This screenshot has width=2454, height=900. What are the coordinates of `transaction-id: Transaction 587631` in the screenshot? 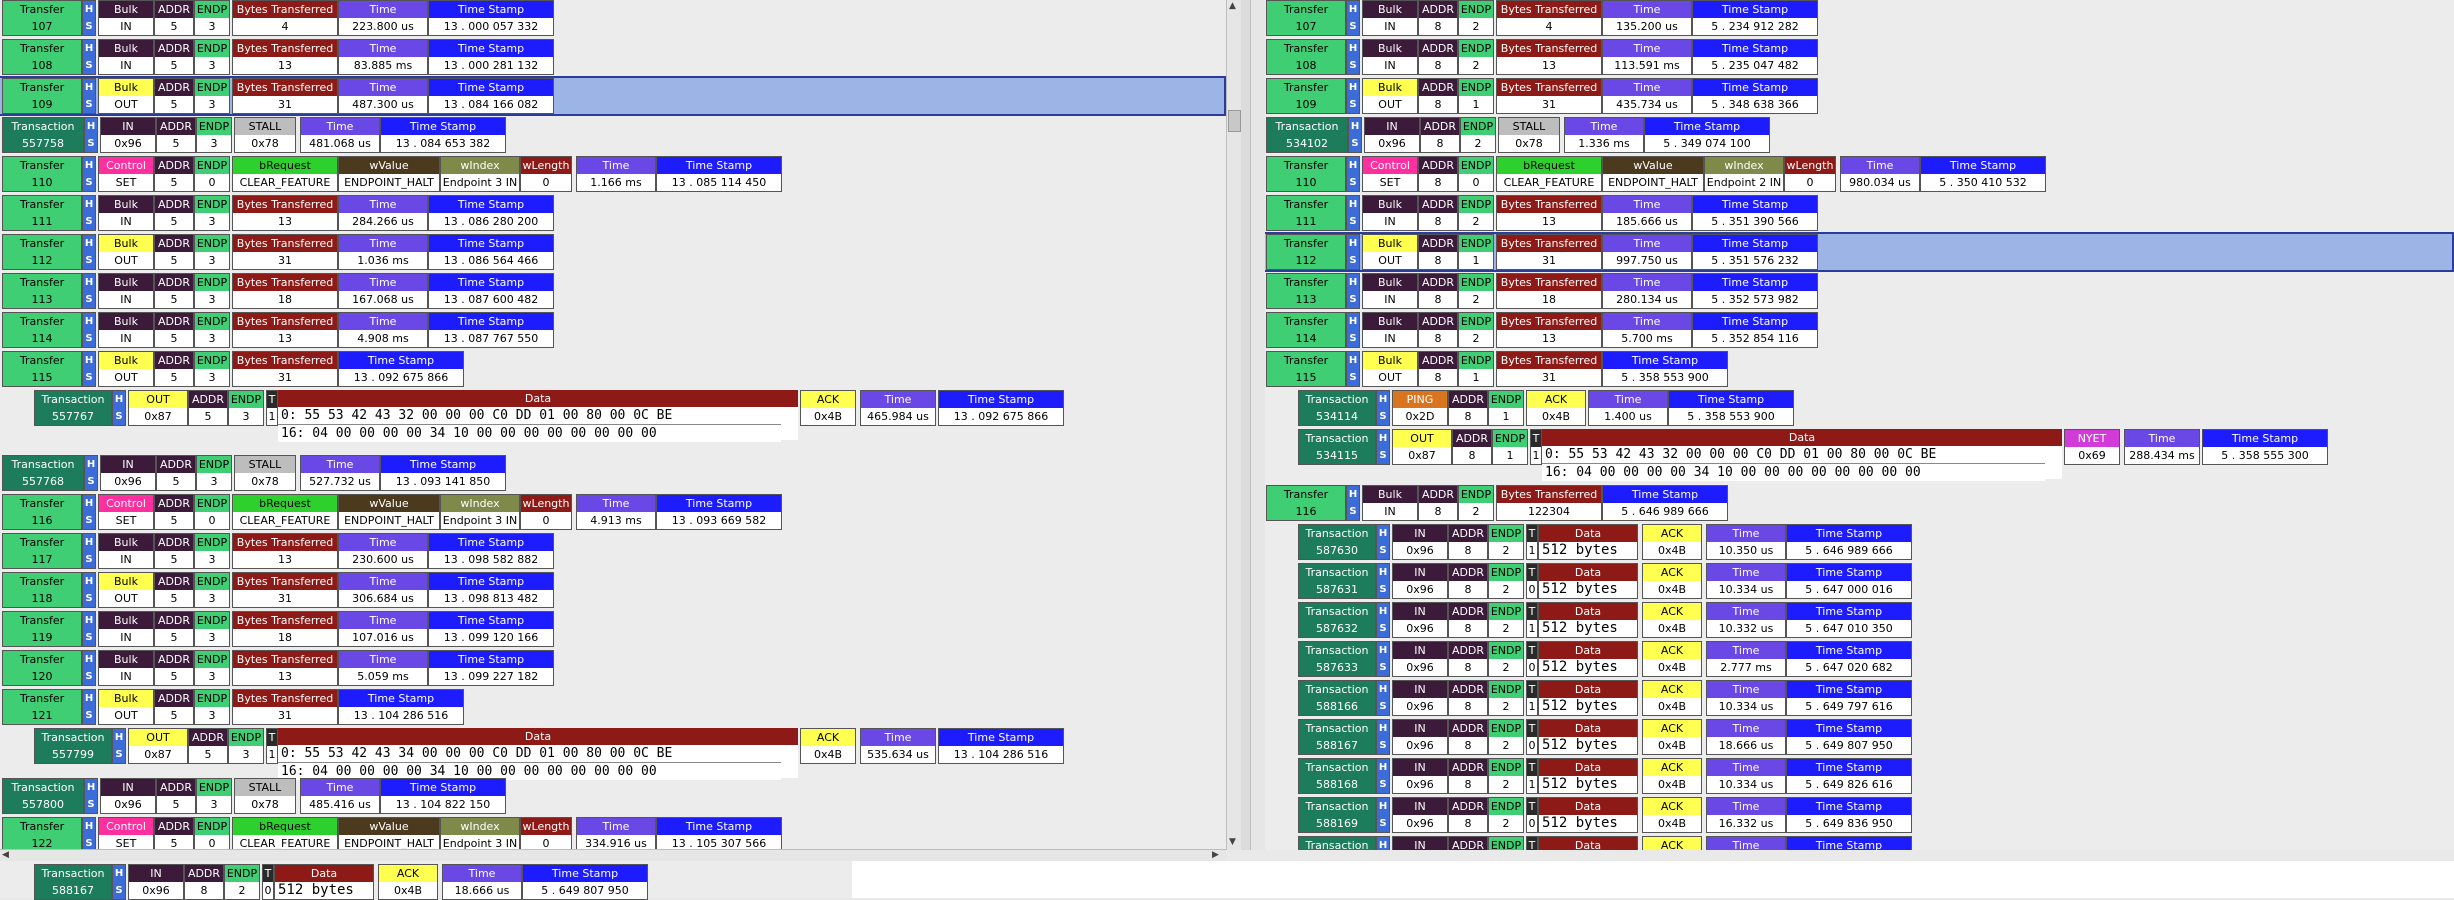 It's located at (1337, 581).